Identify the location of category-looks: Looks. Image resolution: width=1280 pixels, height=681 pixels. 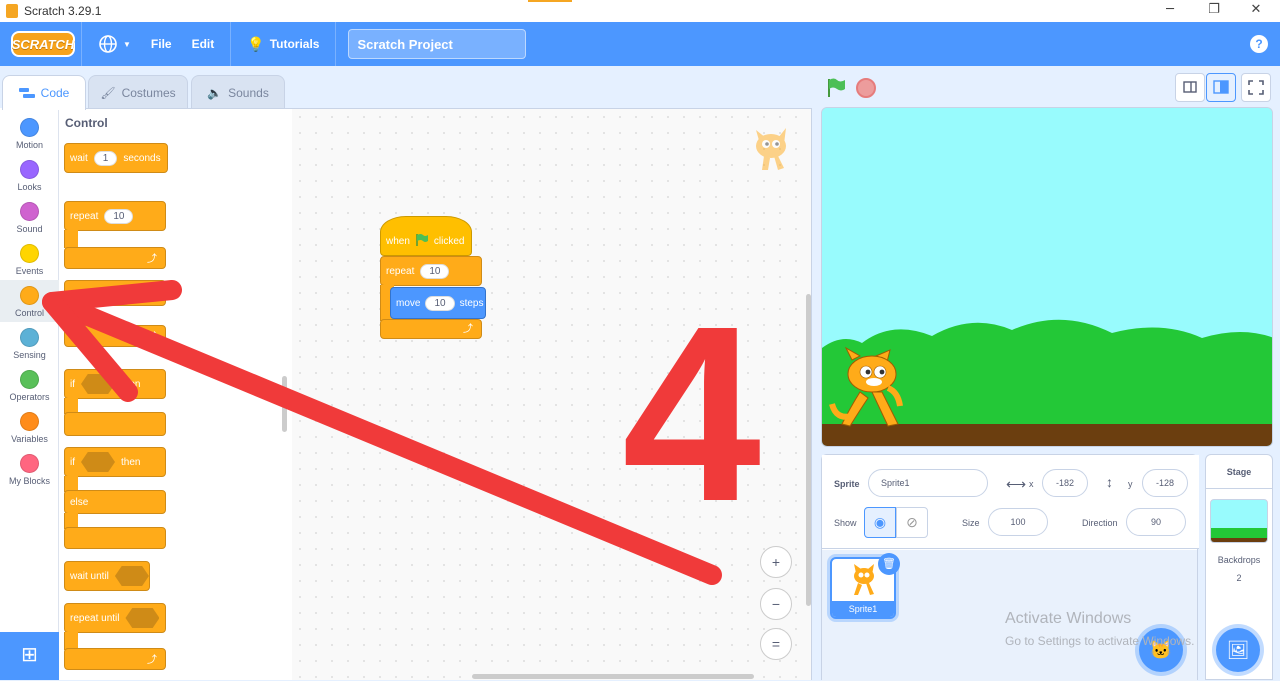
(29, 175).